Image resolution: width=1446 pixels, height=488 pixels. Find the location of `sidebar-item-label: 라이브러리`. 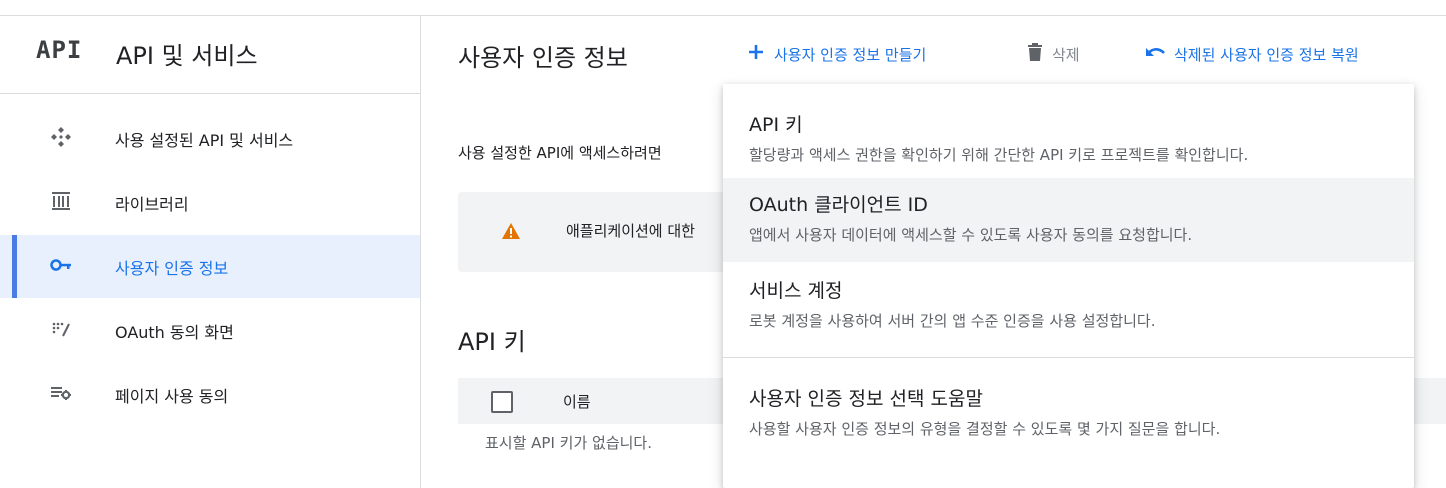

sidebar-item-label: 라이브러리 is located at coordinates (152, 204).